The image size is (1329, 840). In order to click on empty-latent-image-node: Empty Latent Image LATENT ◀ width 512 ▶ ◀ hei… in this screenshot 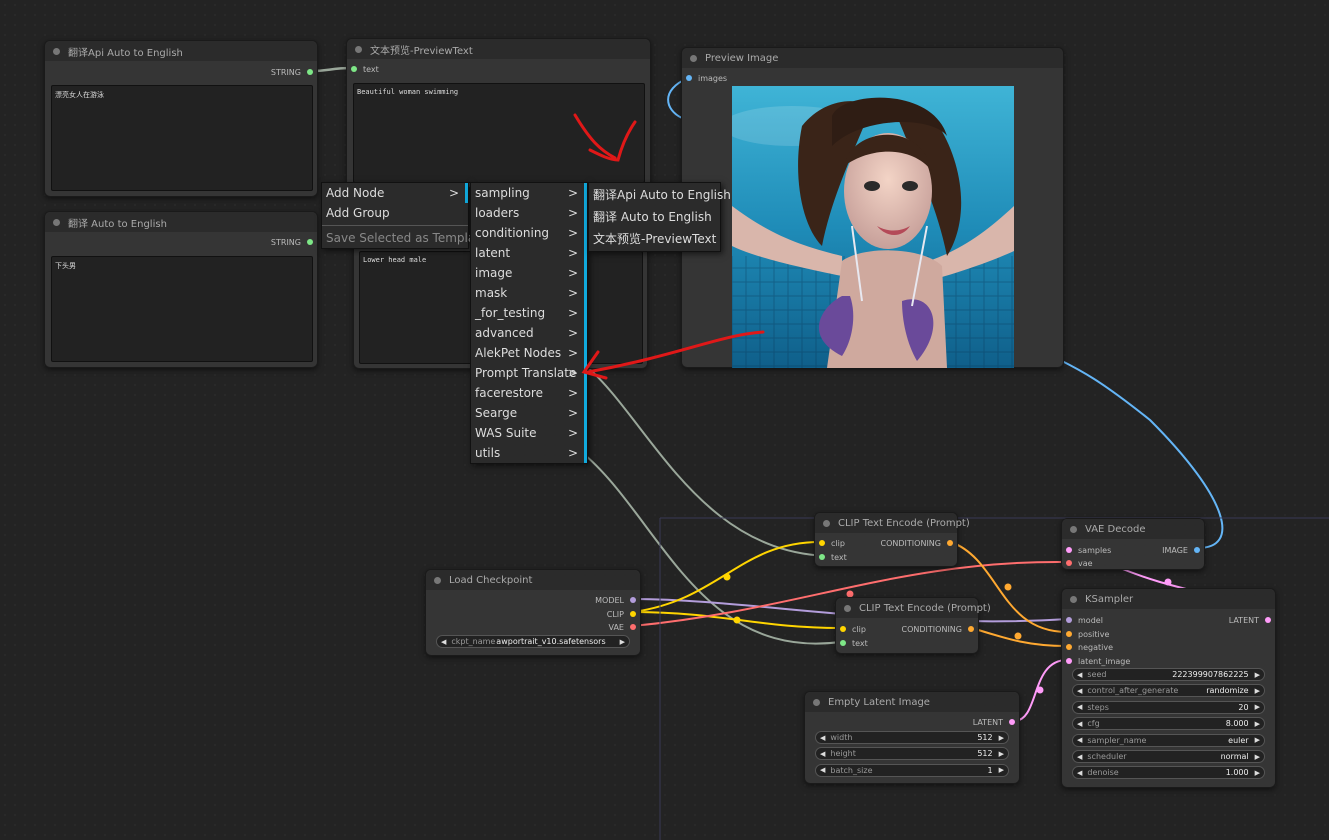, I will do `click(912, 737)`.